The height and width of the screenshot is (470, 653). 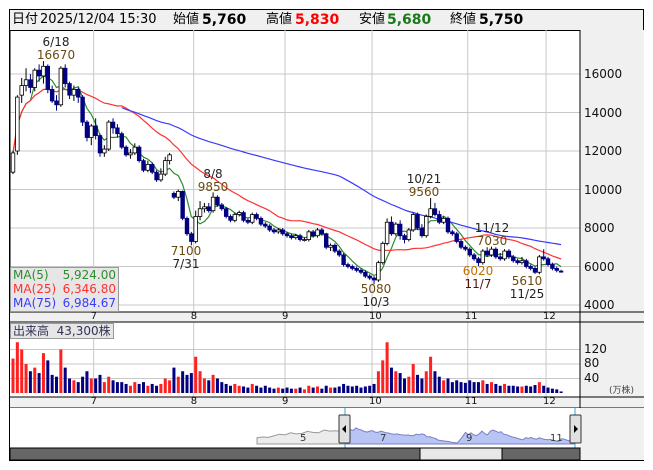 I want to click on legend-ma75: MA(75) 6,984.67, so click(x=64, y=303).